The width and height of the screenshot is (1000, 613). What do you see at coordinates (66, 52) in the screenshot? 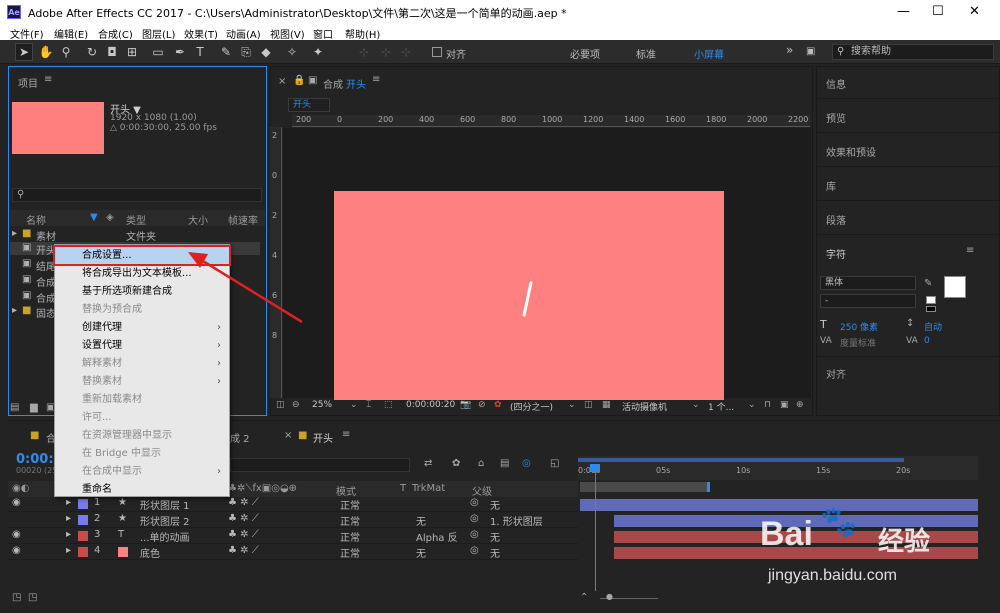
I see `zoom-tool-icon: ⚲` at bounding box center [66, 52].